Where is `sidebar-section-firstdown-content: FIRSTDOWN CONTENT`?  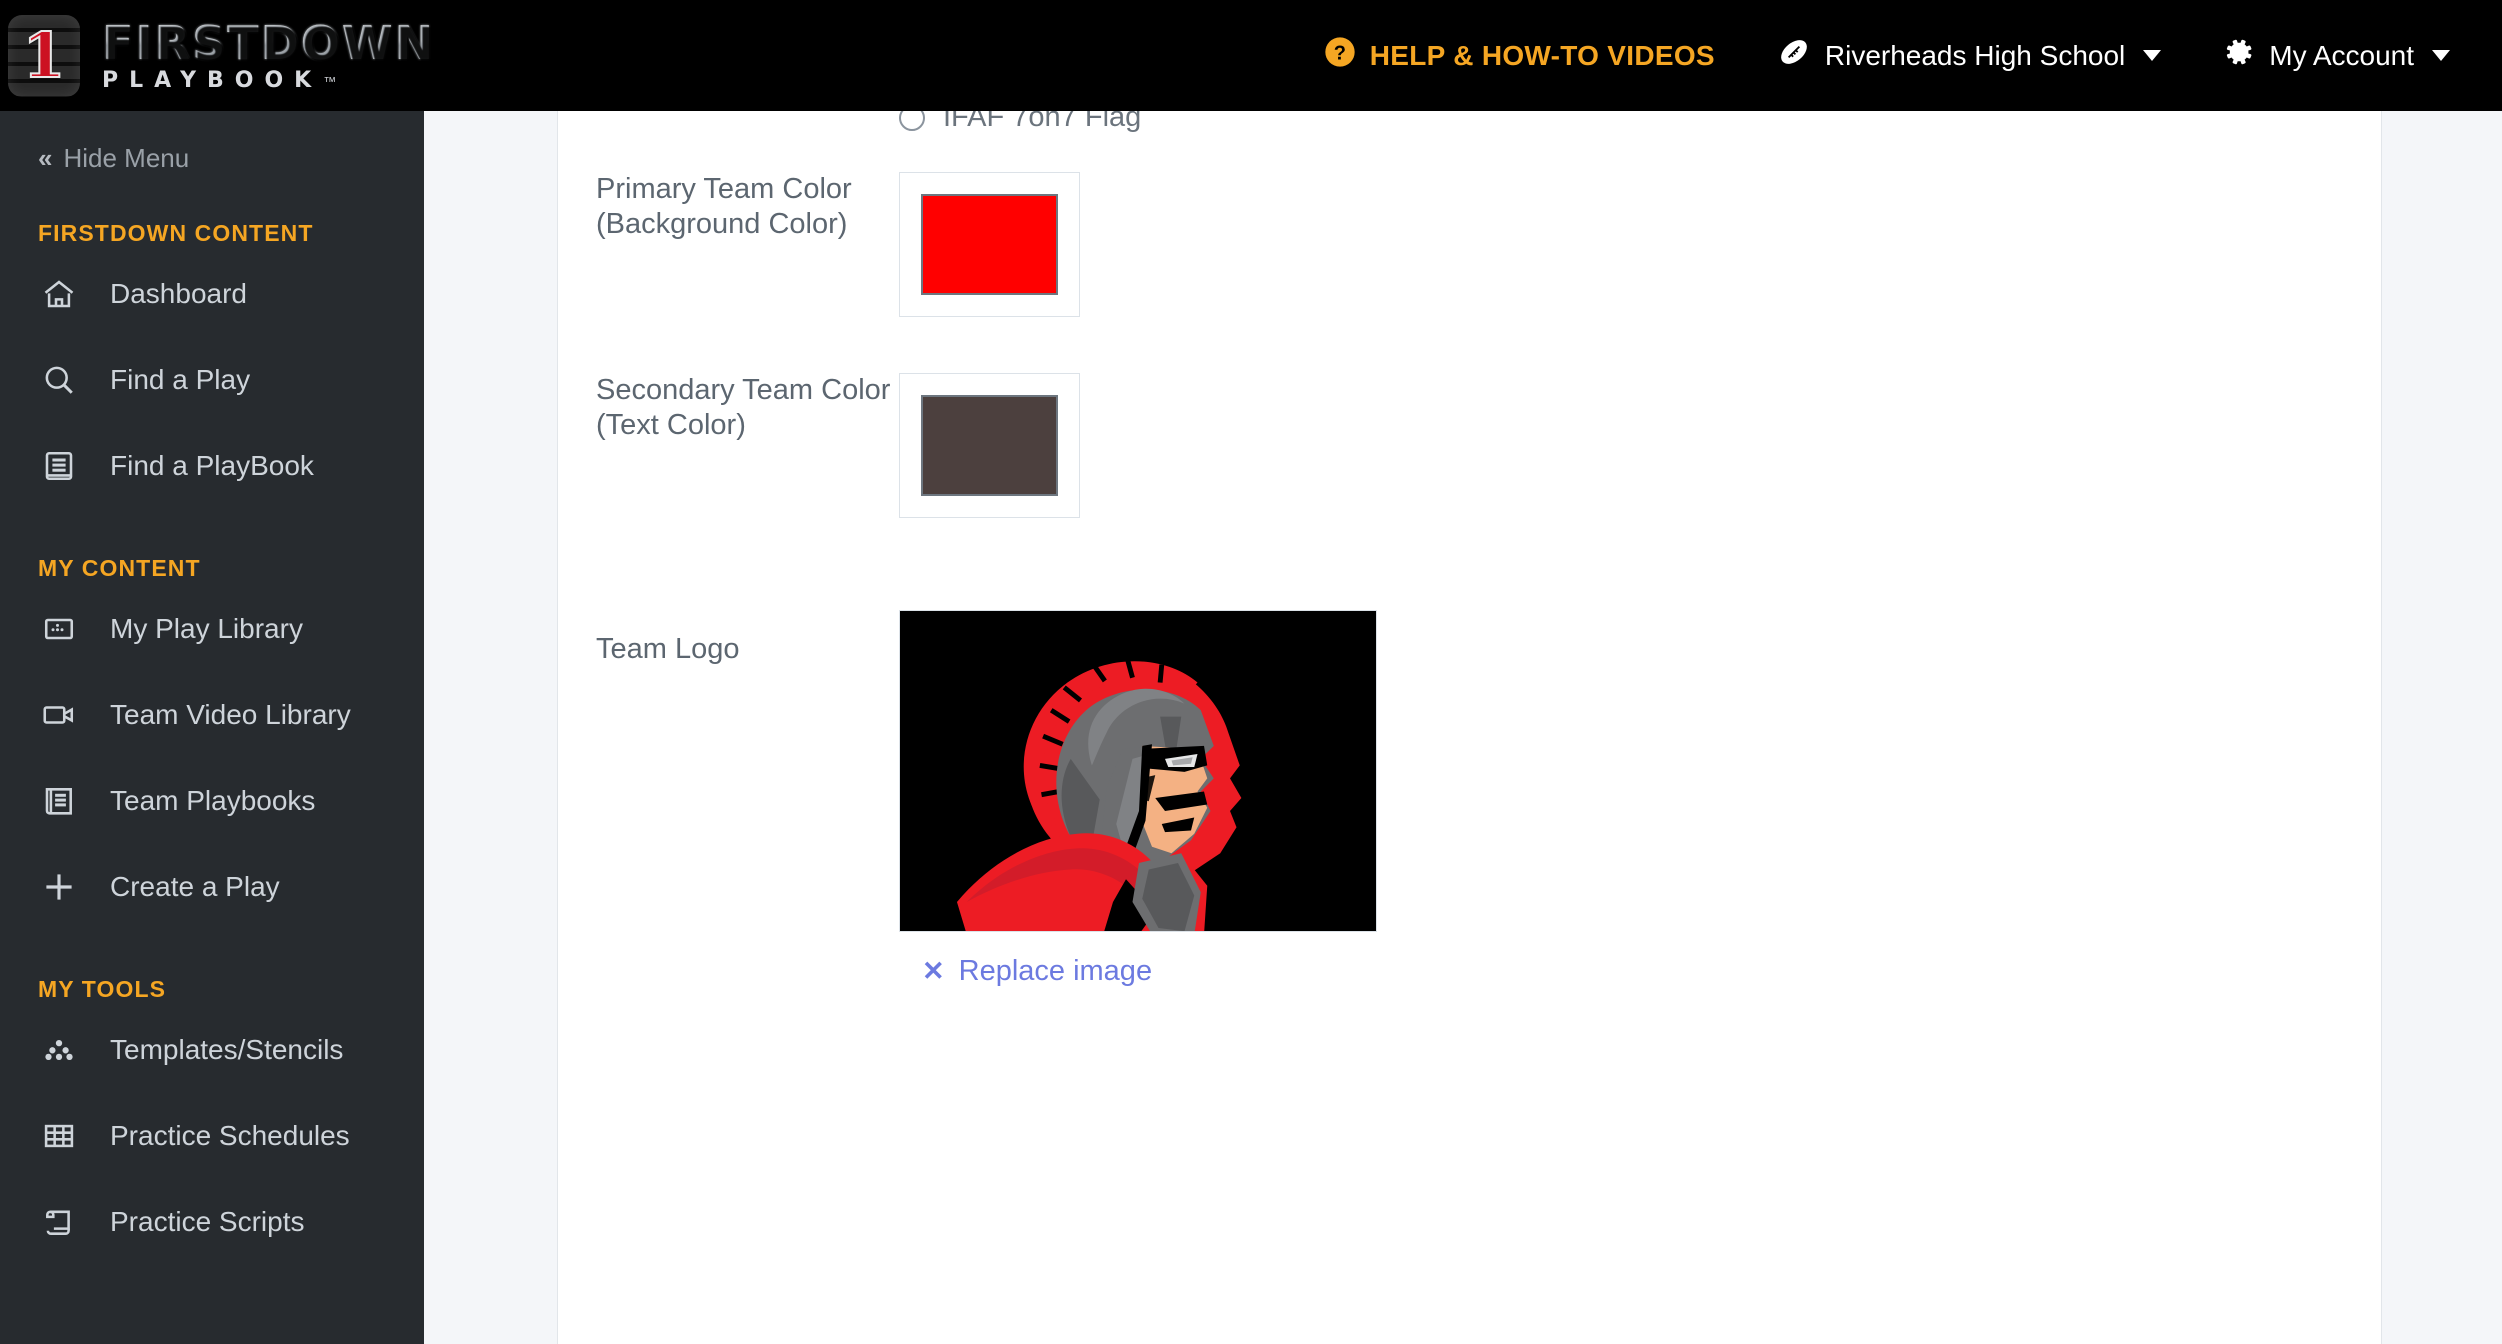 sidebar-section-firstdown-content: FIRSTDOWN CONTENT is located at coordinates (176, 233).